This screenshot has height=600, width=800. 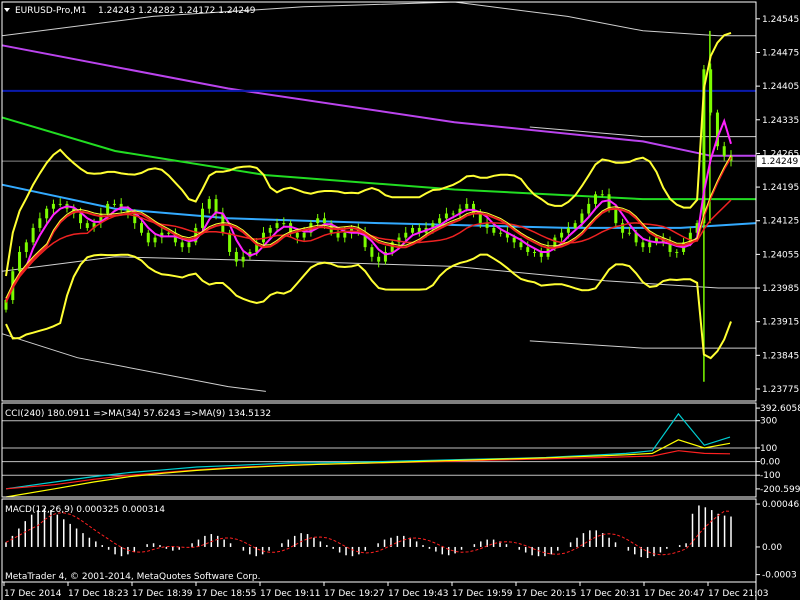 What do you see at coordinates (368, 451) in the screenshot?
I see `cci-line-cci240` at bounding box center [368, 451].